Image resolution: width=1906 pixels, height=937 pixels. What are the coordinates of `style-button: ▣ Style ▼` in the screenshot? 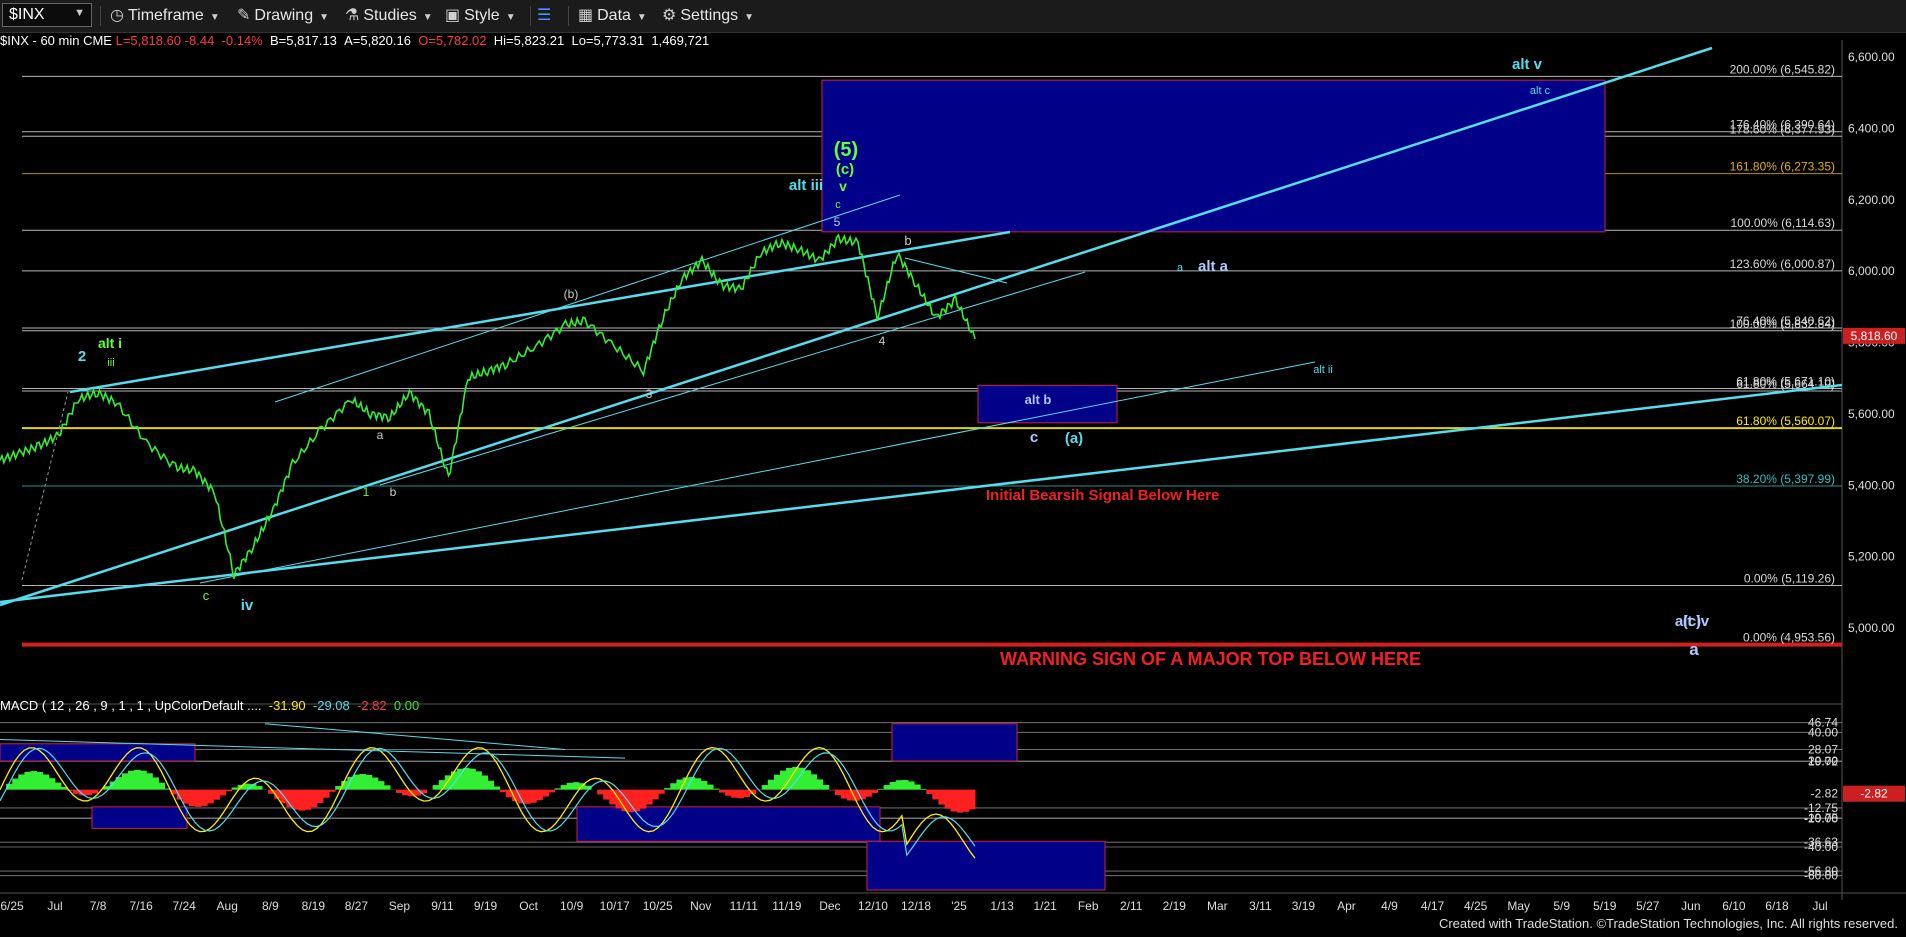 It's located at (480, 16).